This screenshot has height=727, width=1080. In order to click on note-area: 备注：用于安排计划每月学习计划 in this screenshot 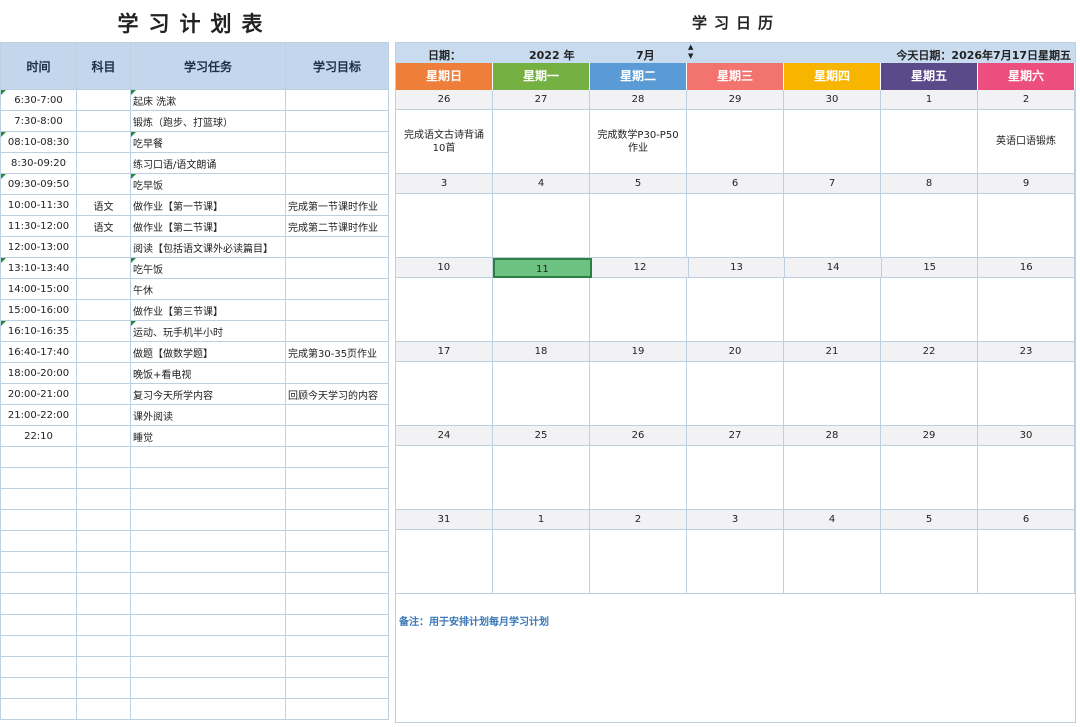, I will do `click(735, 661)`.